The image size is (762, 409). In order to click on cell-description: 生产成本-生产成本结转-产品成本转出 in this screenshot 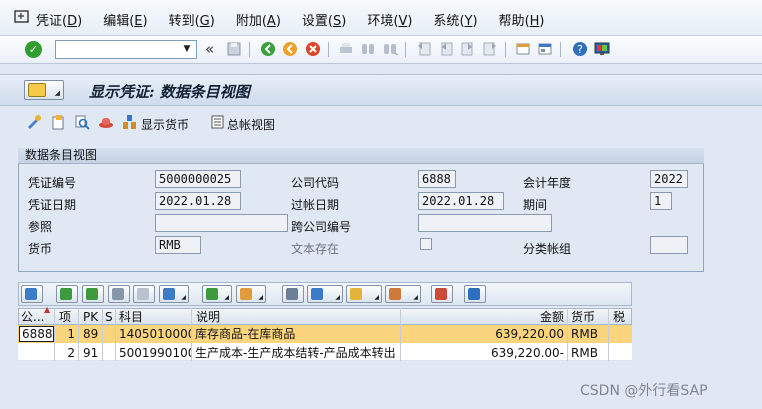, I will do `click(296, 353)`.